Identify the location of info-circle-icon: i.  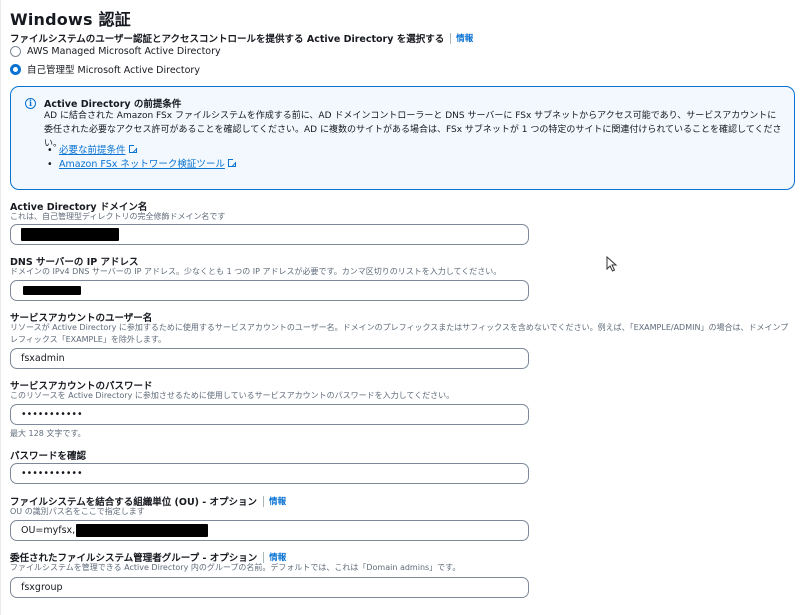
(30, 103).